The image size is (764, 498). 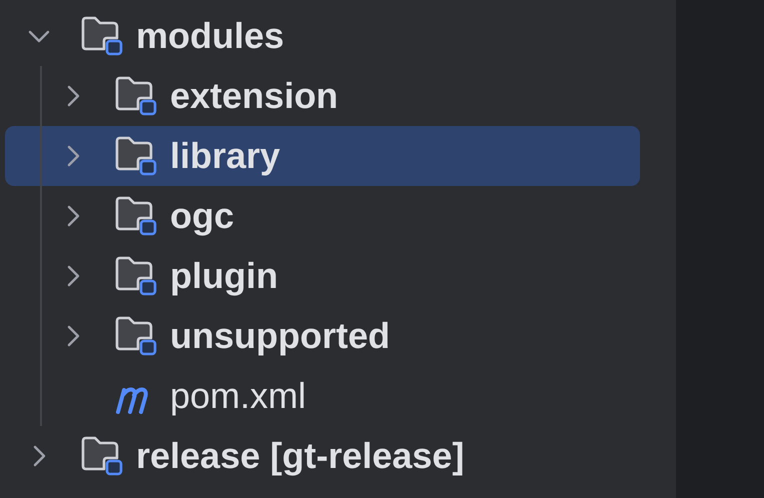 What do you see at coordinates (280, 336) in the screenshot?
I see `folder-name: unsupported` at bounding box center [280, 336].